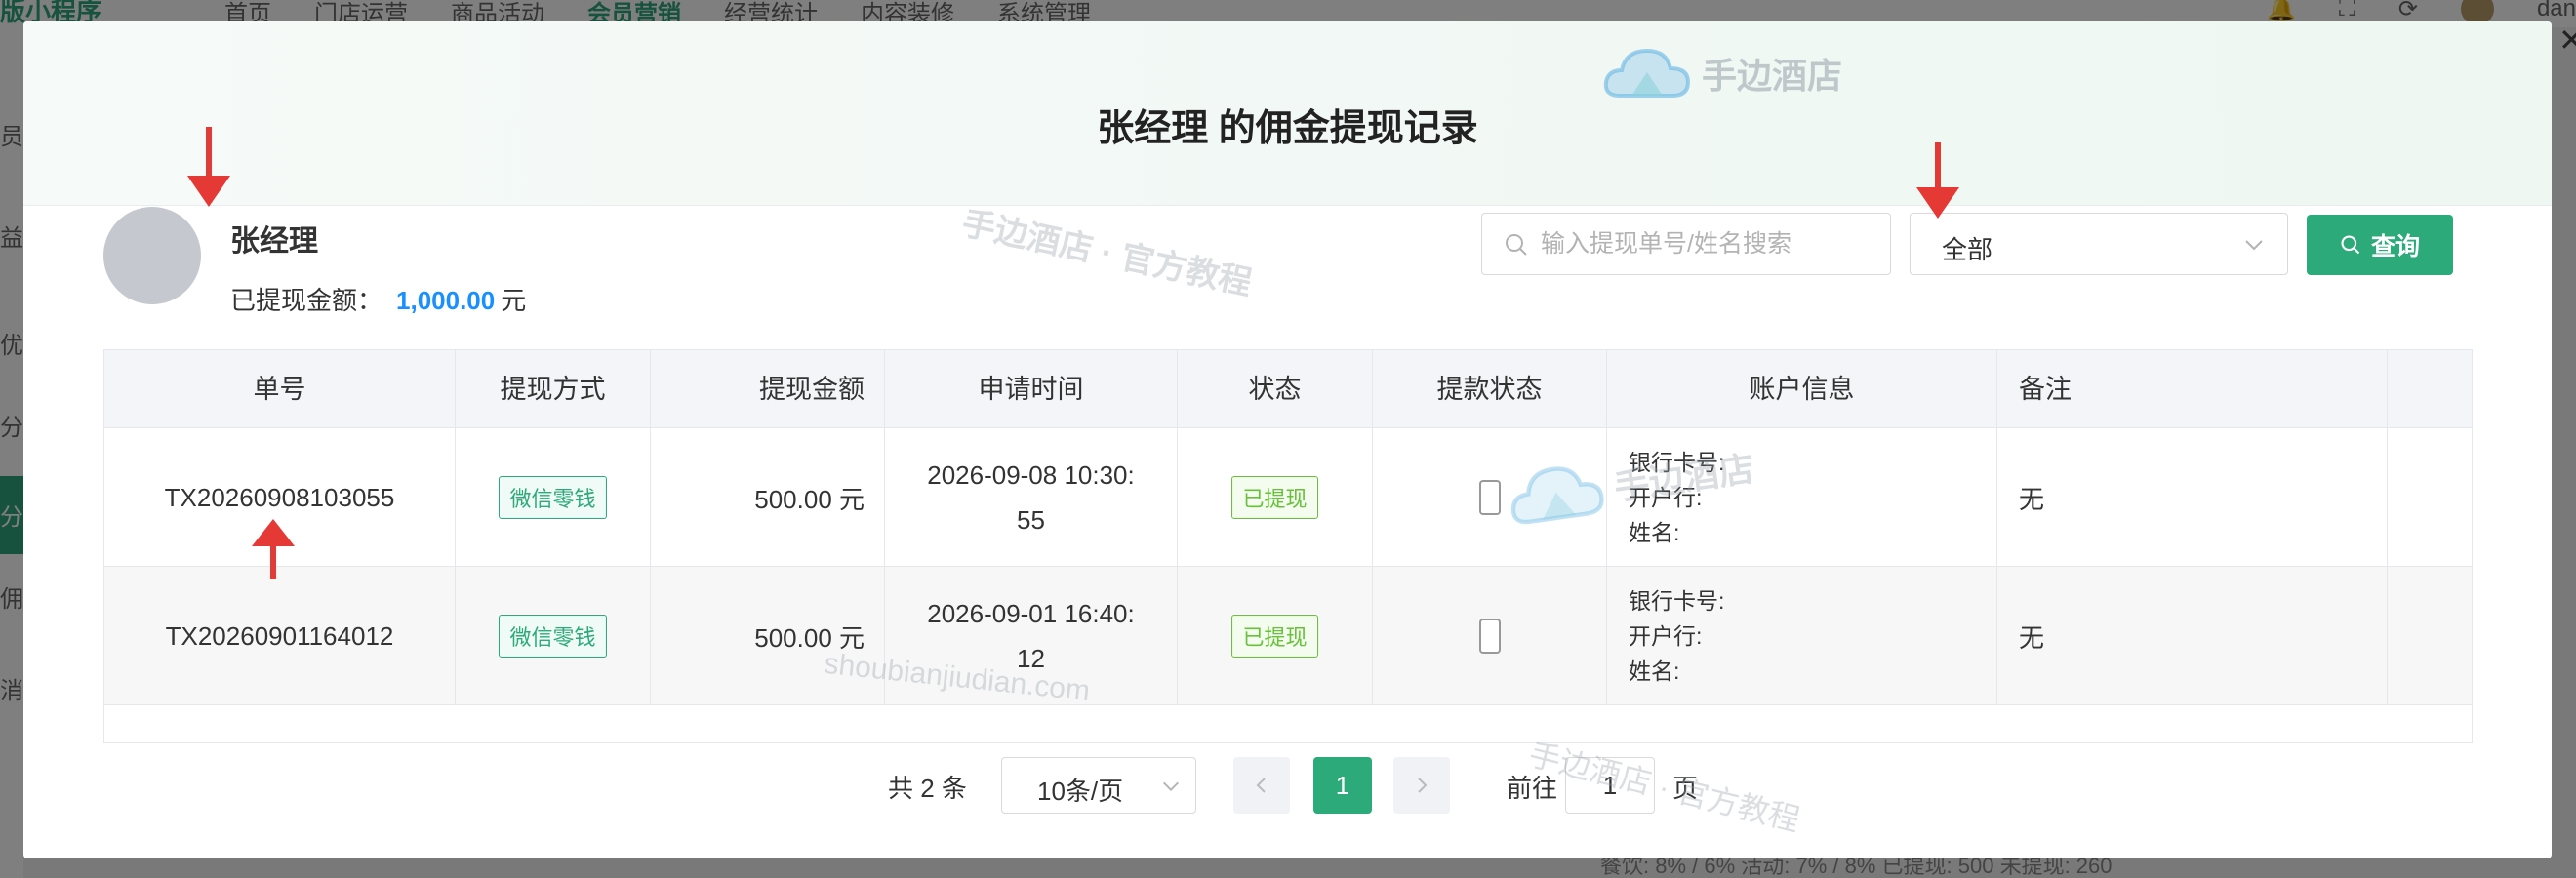 This screenshot has width=2576, height=878. I want to click on dialog-title: 张经理 的佣金提现记录, so click(1287, 129).